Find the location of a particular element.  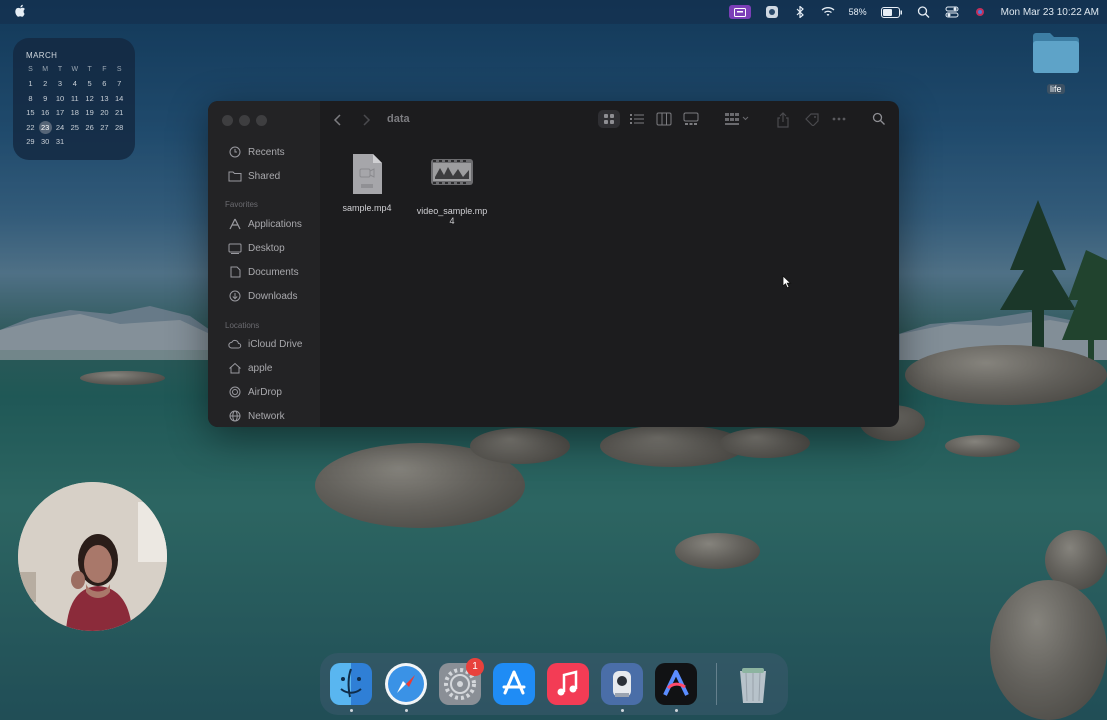

menu-clock: Mon Mar 23 10:22 AM is located at coordinates (1050, 12).